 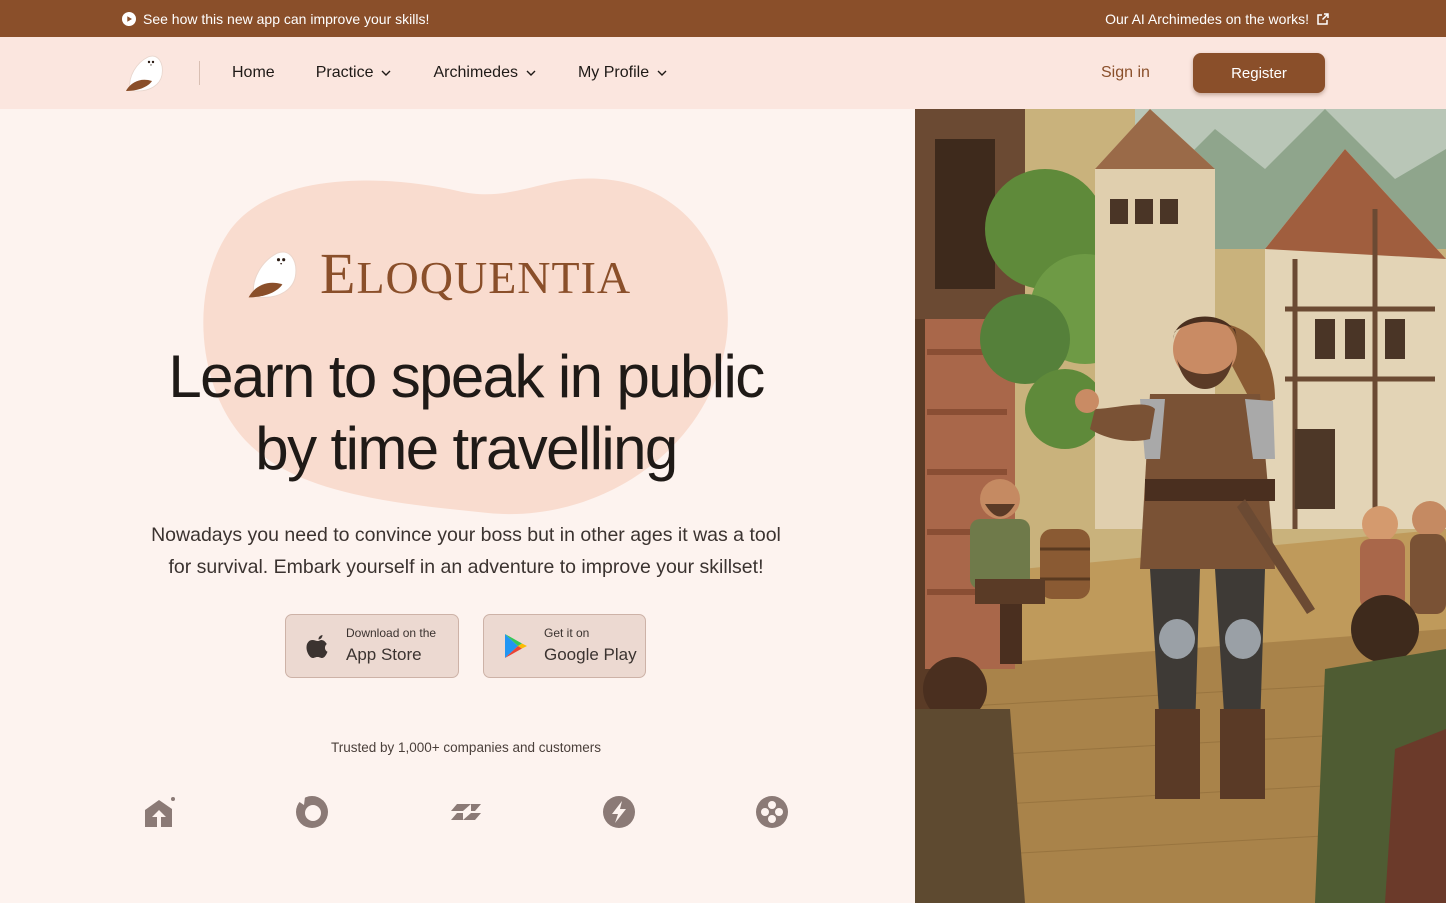 I want to click on nav-home: Home, so click(x=253, y=73).